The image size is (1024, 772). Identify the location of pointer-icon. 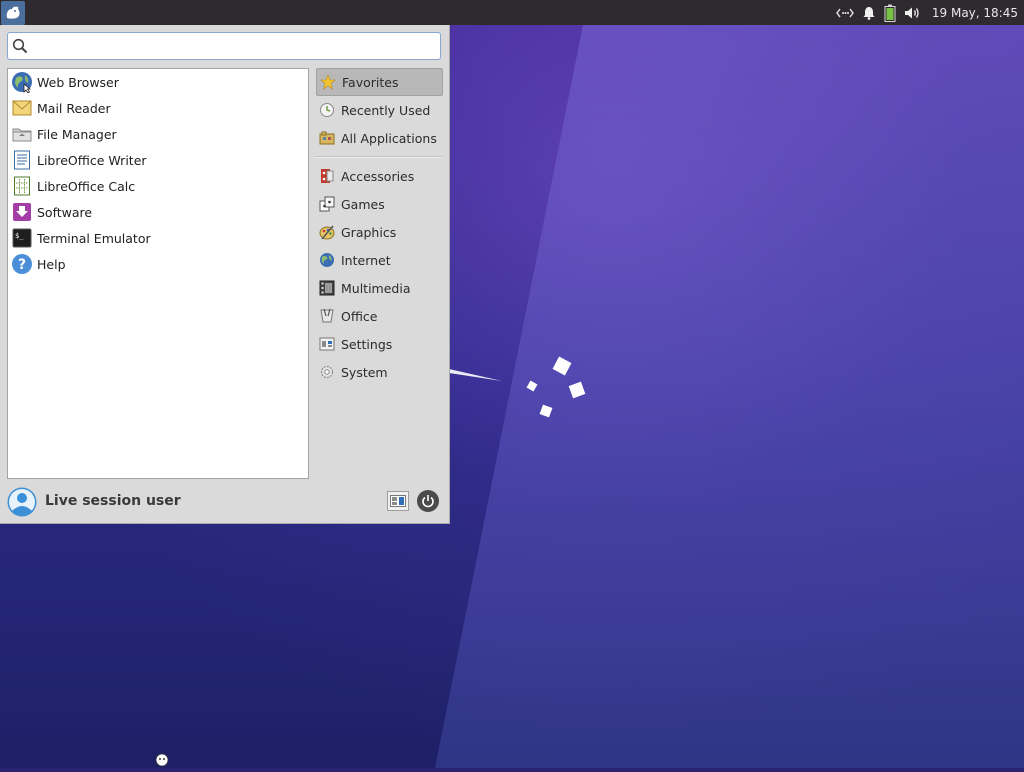
(162, 760).